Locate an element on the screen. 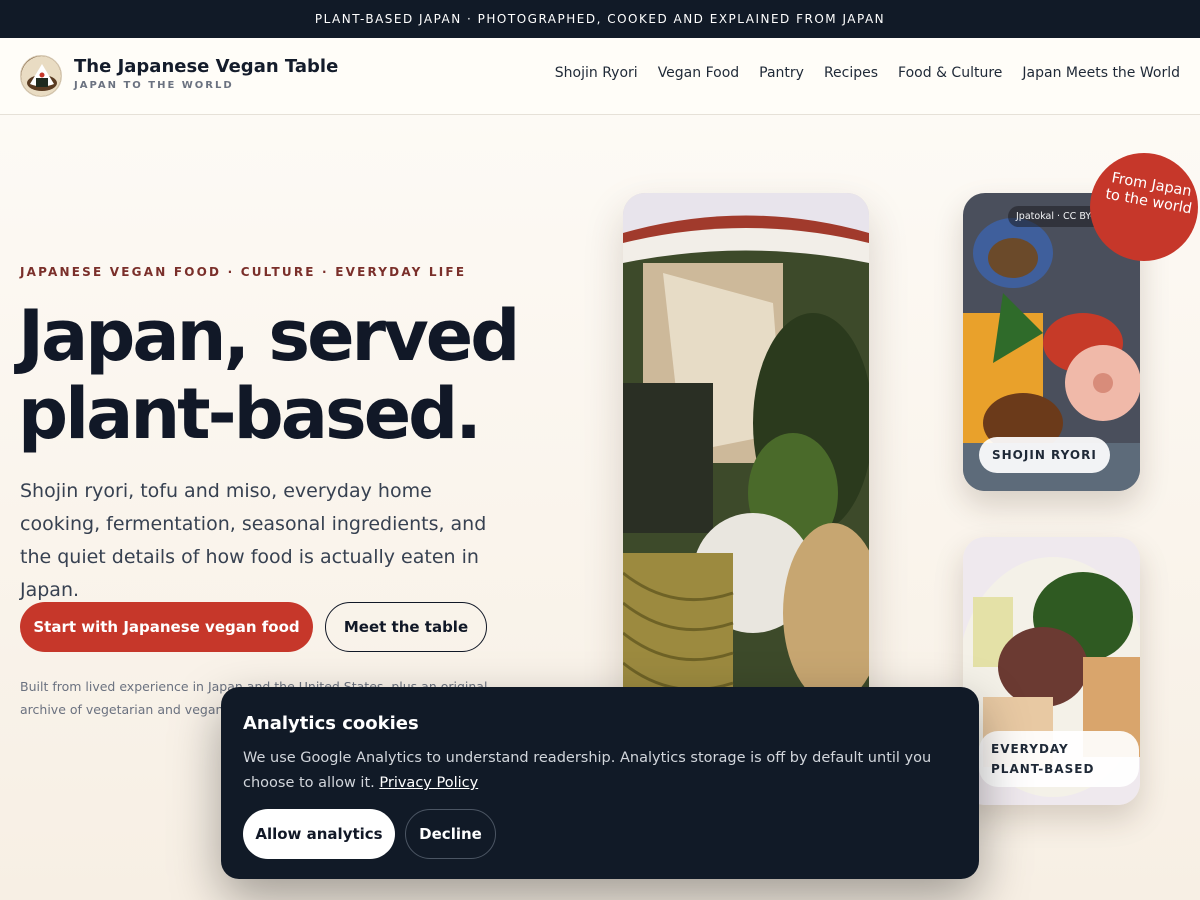 The height and width of the screenshot is (900, 1200). start-vegan-food-button: Start with Japanese vegan food is located at coordinates (166, 627).